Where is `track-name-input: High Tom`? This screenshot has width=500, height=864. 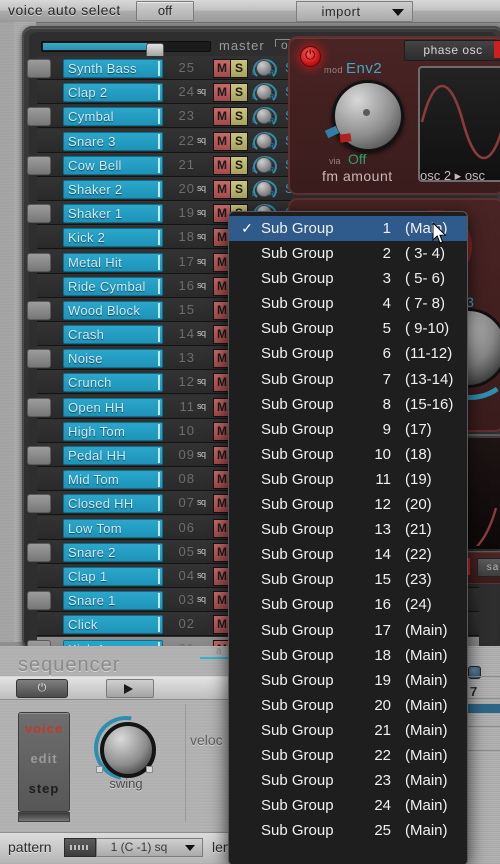 track-name-input: High Tom is located at coordinates (113, 431).